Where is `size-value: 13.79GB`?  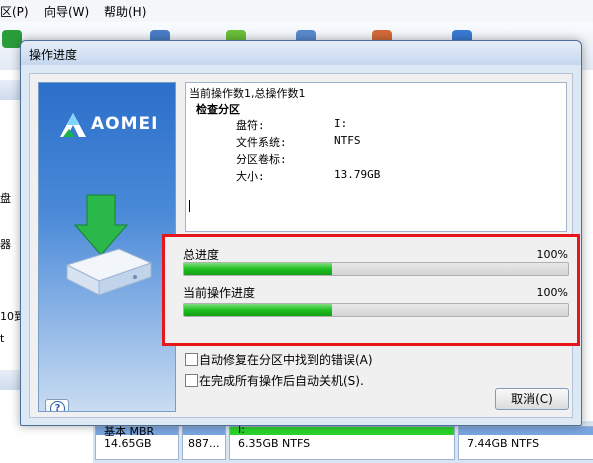 size-value: 13.79GB is located at coordinates (357, 174).